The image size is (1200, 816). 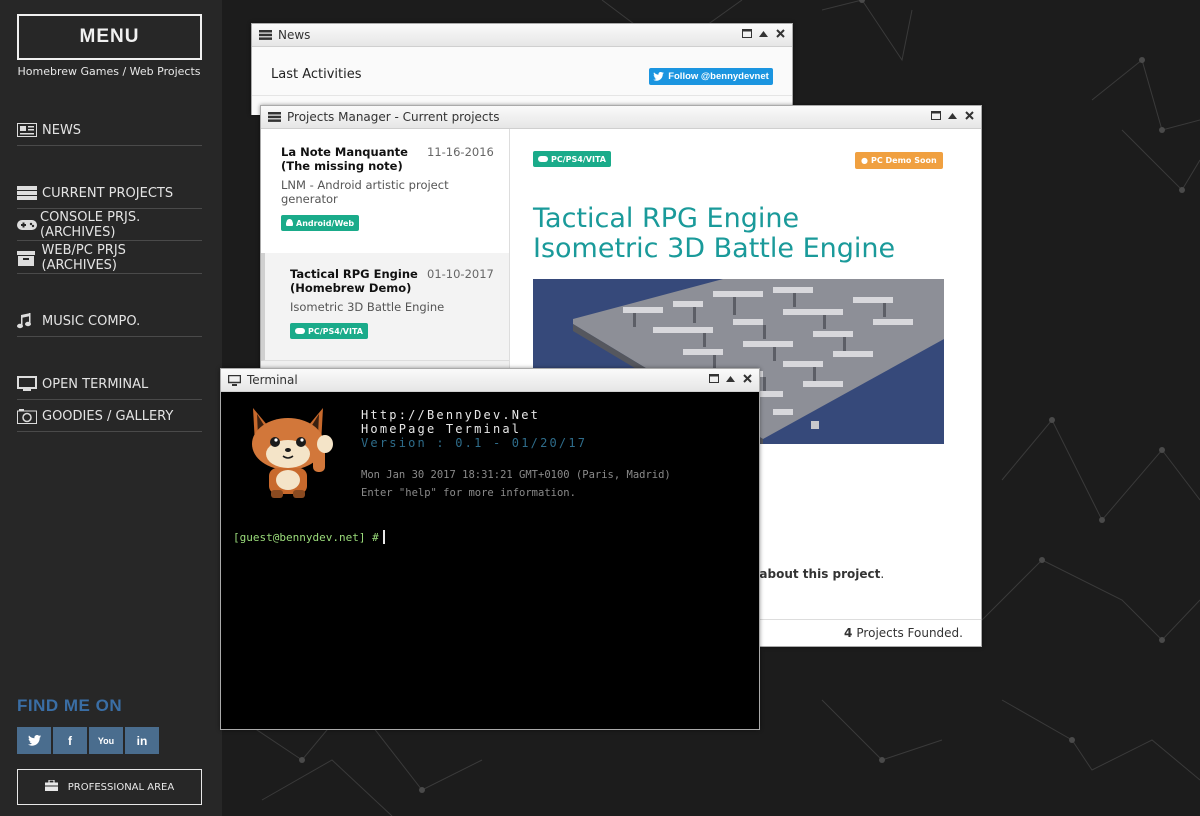 What do you see at coordinates (899, 160) in the screenshot?
I see `status-badge: ● PC Demo Soon` at bounding box center [899, 160].